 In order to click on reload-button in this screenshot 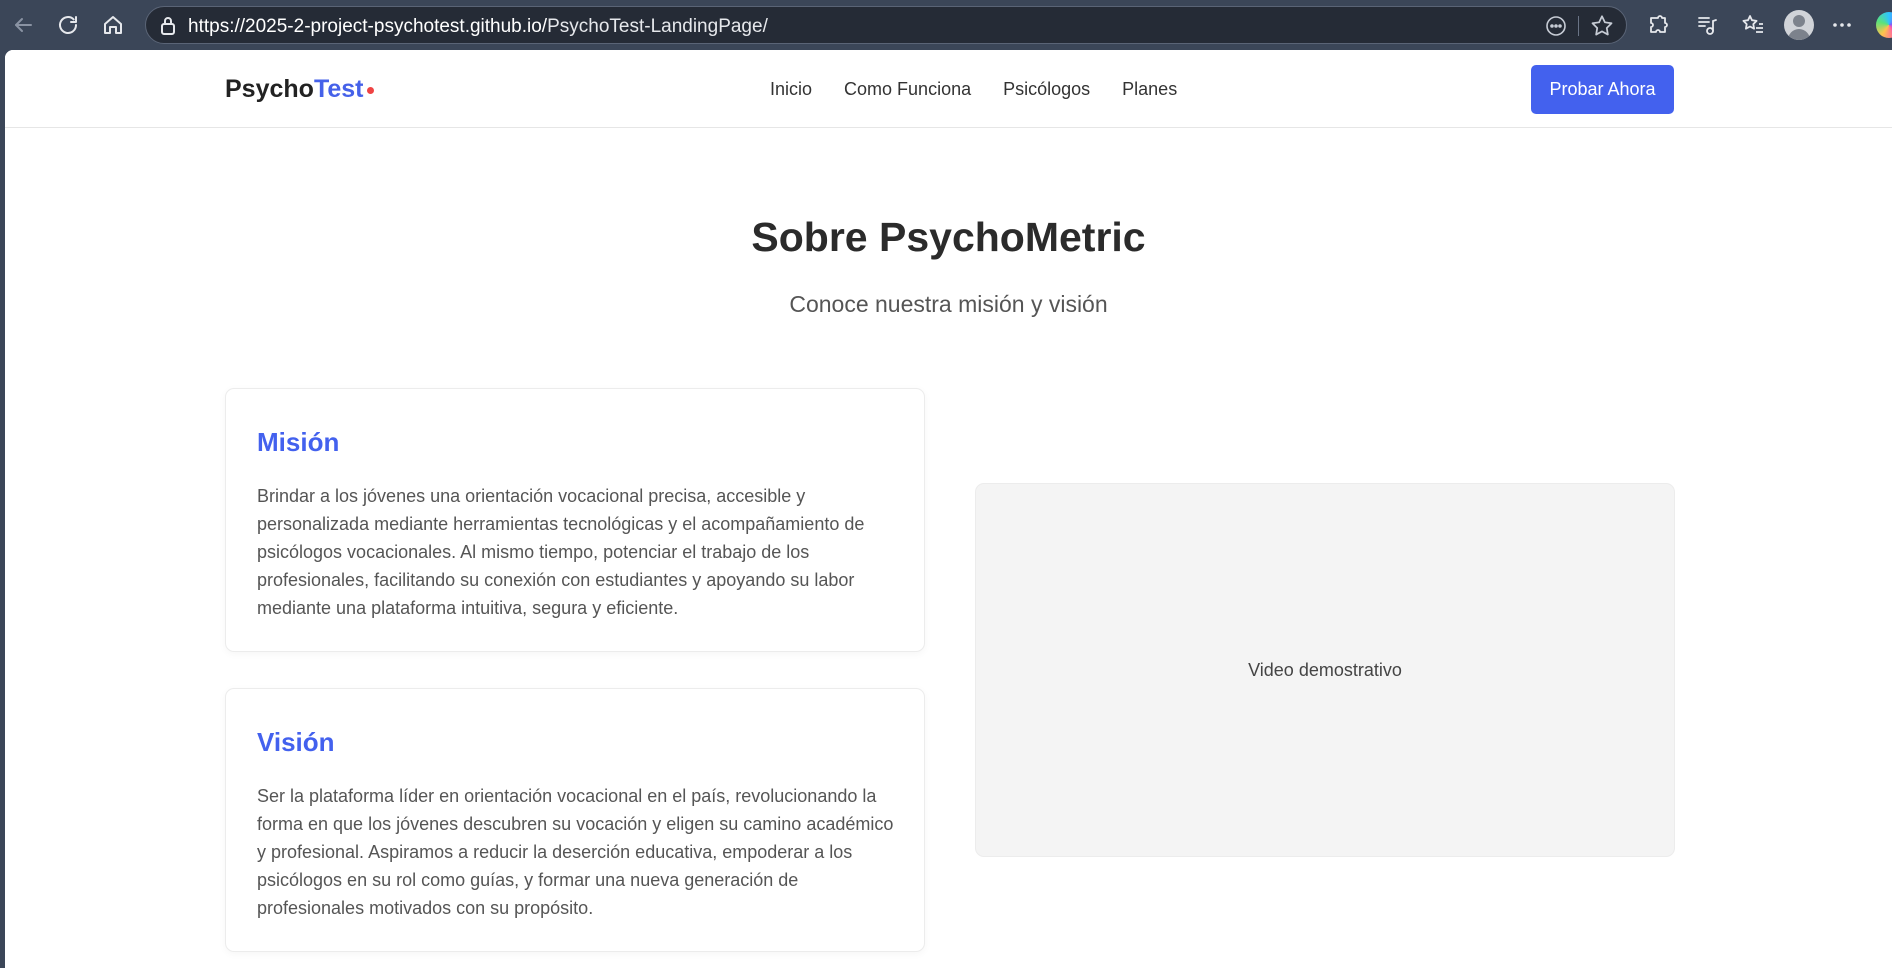, I will do `click(68, 25)`.